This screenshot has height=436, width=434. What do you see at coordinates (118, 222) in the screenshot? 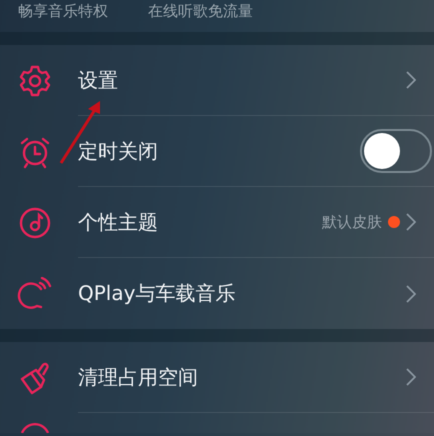
I see `menu-item-label: 个性主题` at bounding box center [118, 222].